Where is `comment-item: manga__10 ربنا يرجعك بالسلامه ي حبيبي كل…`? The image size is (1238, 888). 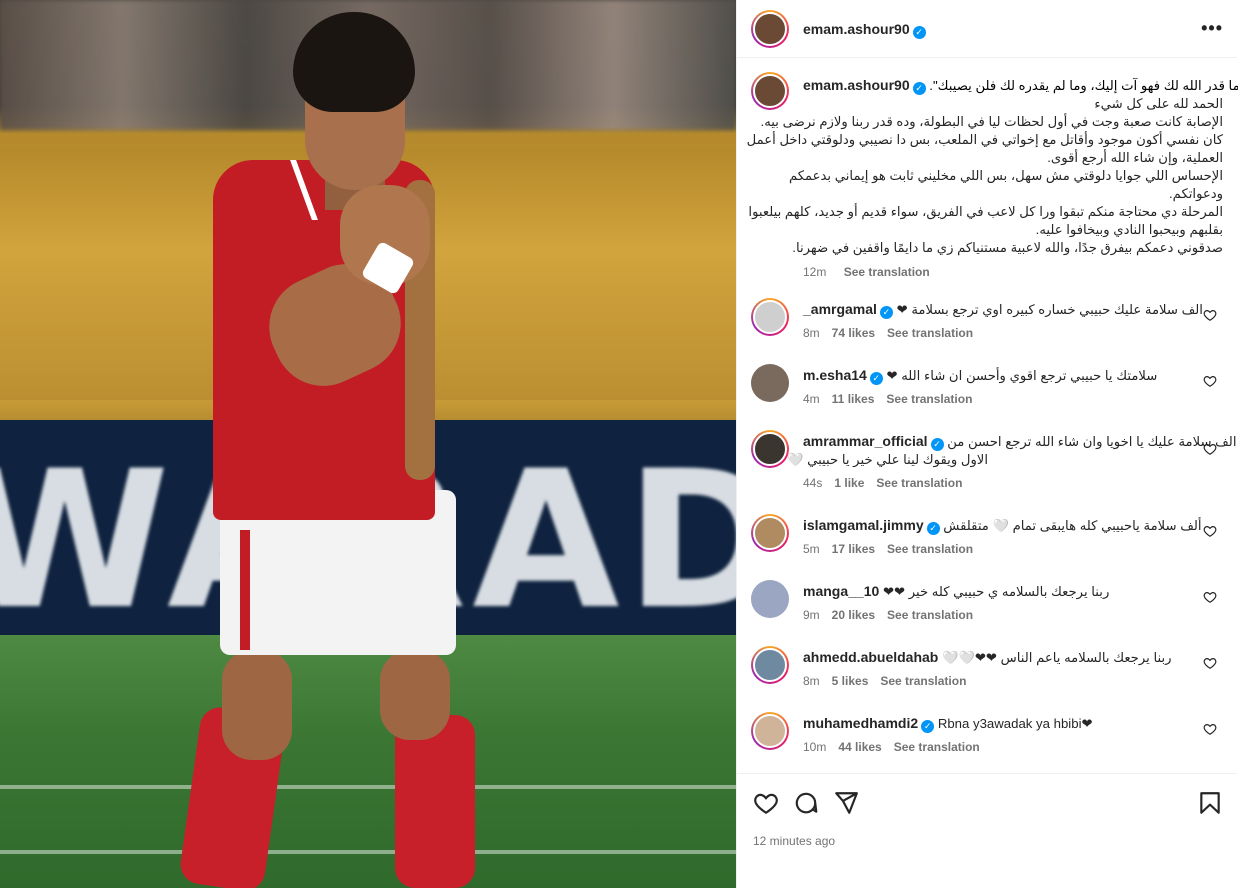
comment-item: manga__10 ربنا يرجعك بالسلامه ي حبيبي كل… is located at coordinates (987, 606).